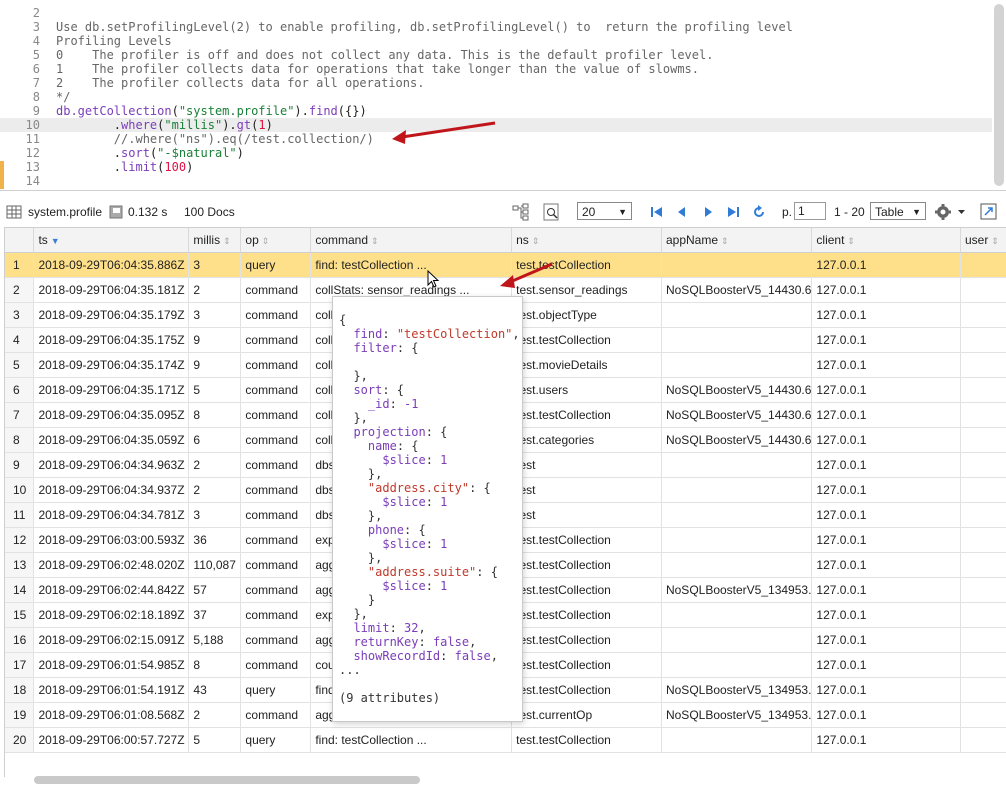 This screenshot has width=1006, height=786. What do you see at coordinates (111, 590) in the screenshot?
I see `cell-ts: 2018-09-29T06:02:44.842Z` at bounding box center [111, 590].